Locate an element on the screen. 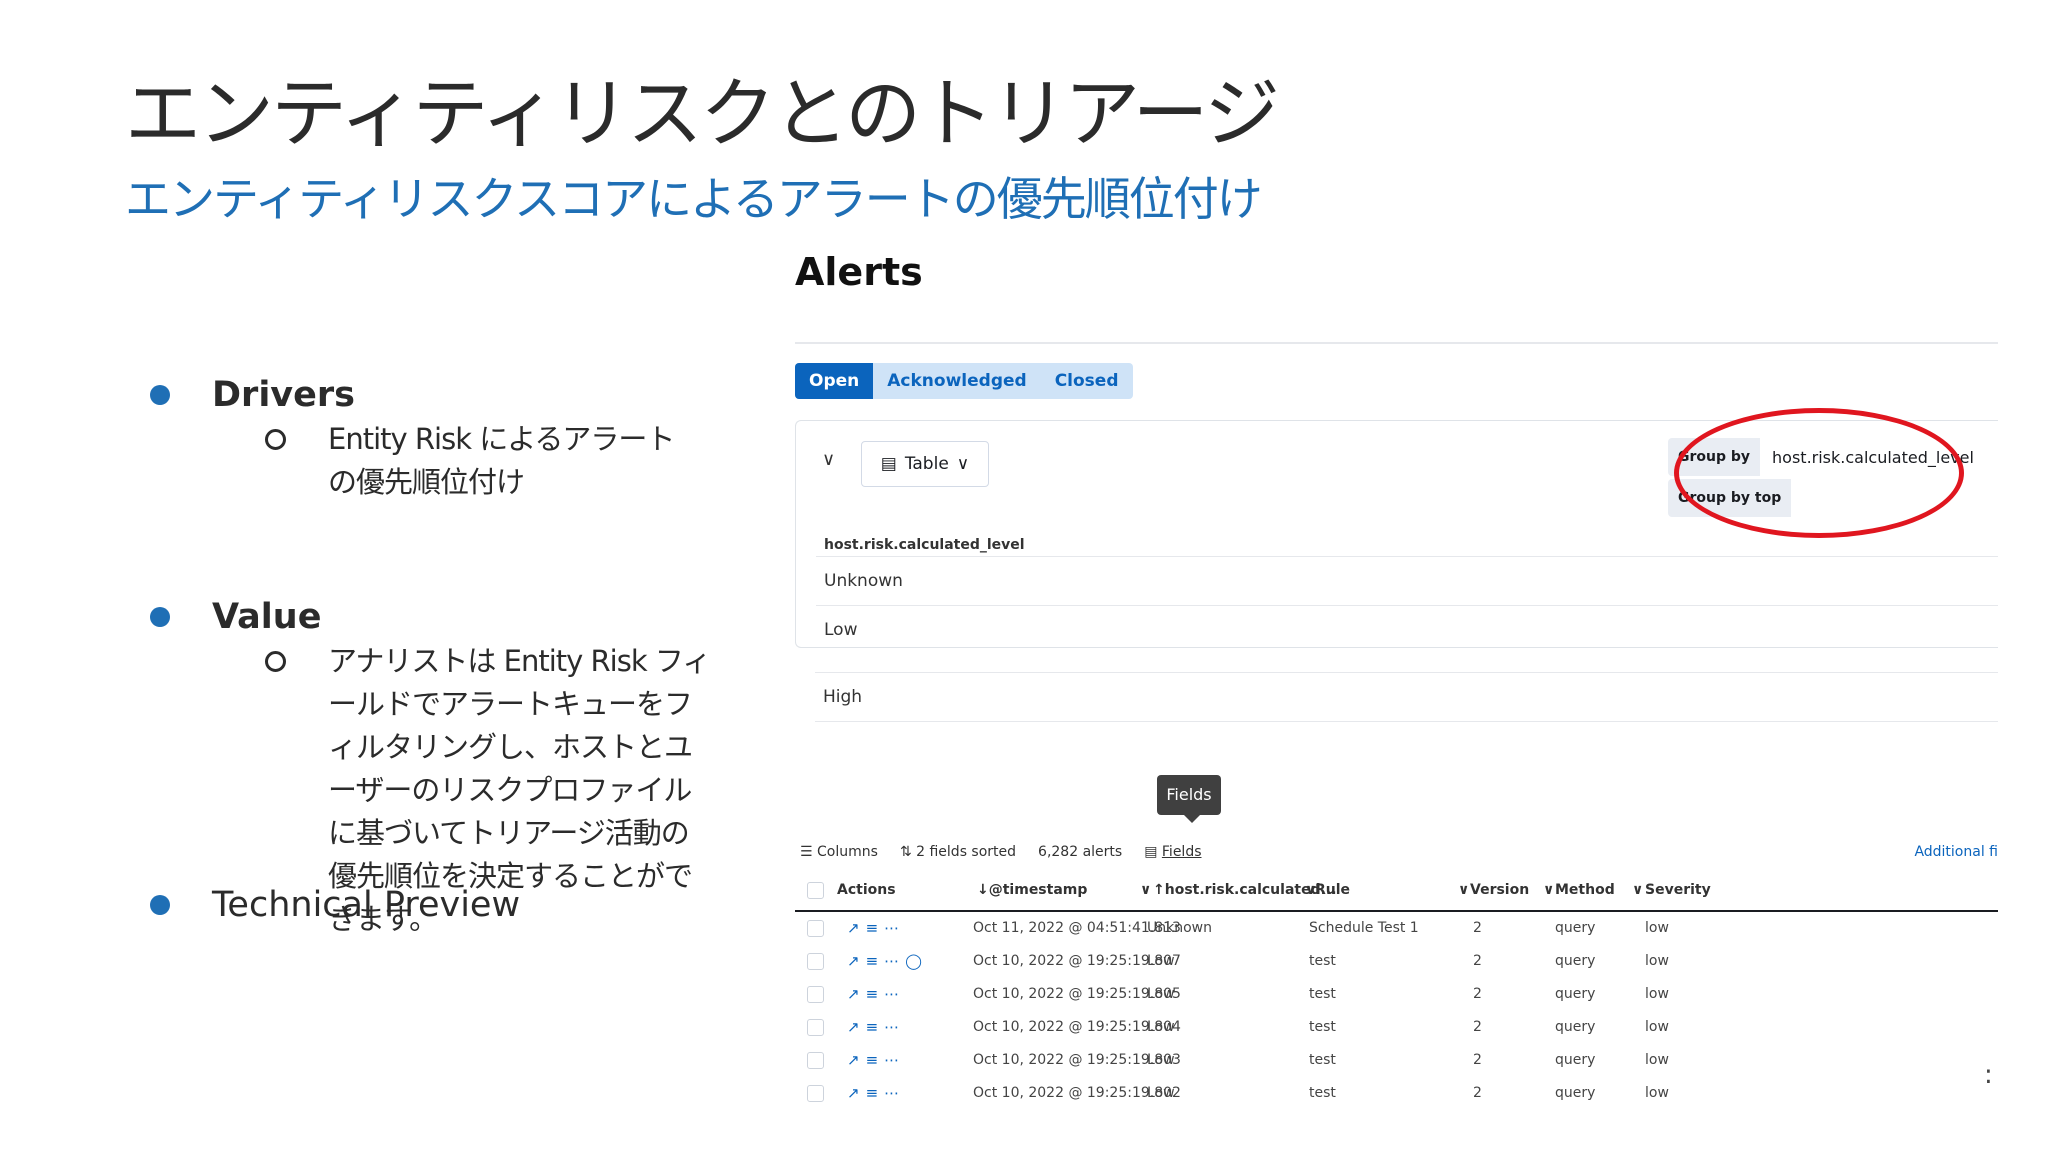 This screenshot has width=2048, height=1152. bullet-drivers: Drivers is located at coordinates (252, 395).